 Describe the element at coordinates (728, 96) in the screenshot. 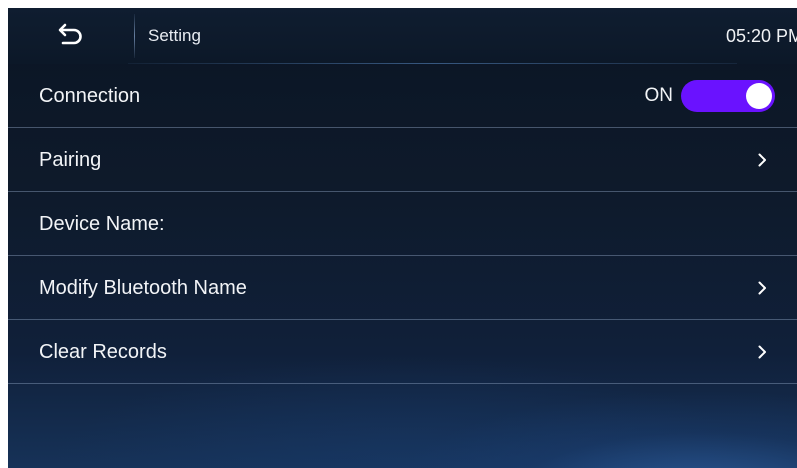

I see `connection-toggle` at that location.